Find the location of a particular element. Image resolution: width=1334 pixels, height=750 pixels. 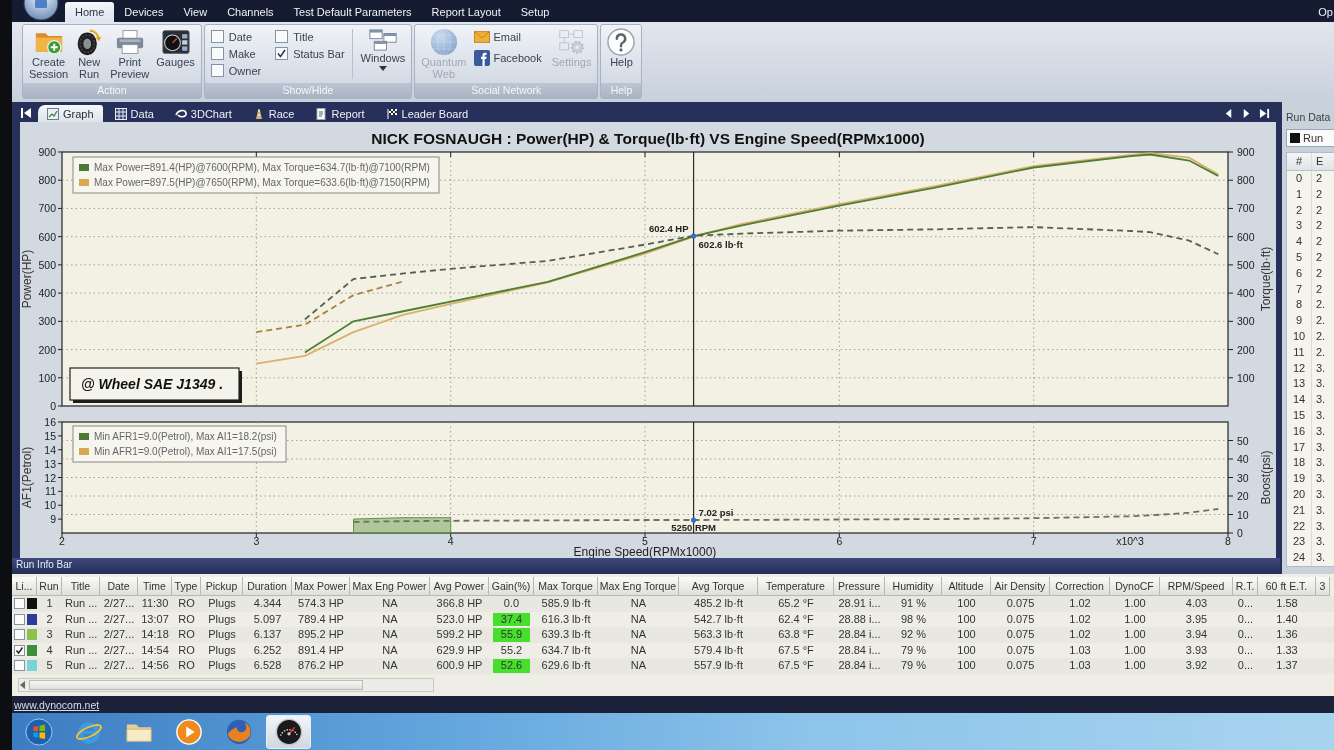

table-cell-text: 6.252 is located at coordinates (267, 650).